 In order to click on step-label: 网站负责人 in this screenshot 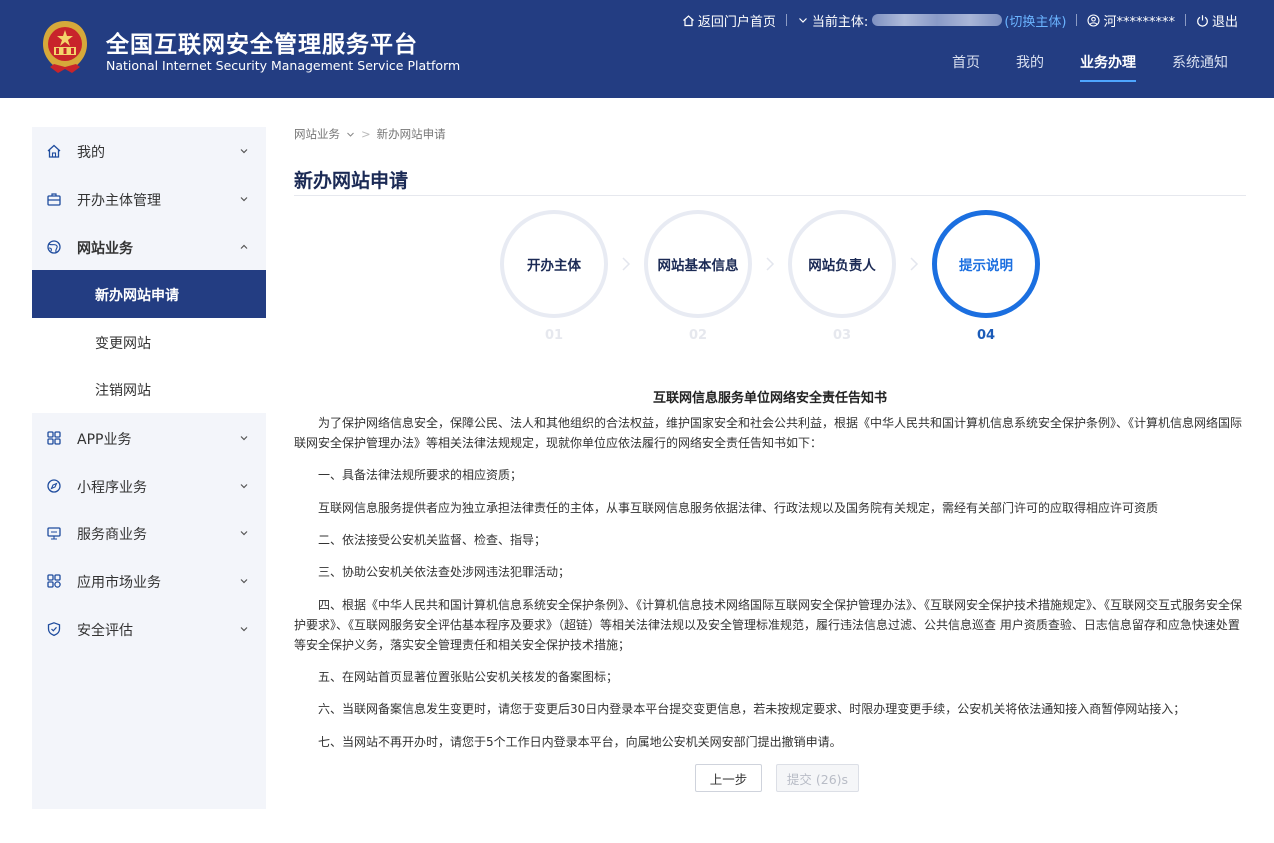, I will do `click(842, 266)`.